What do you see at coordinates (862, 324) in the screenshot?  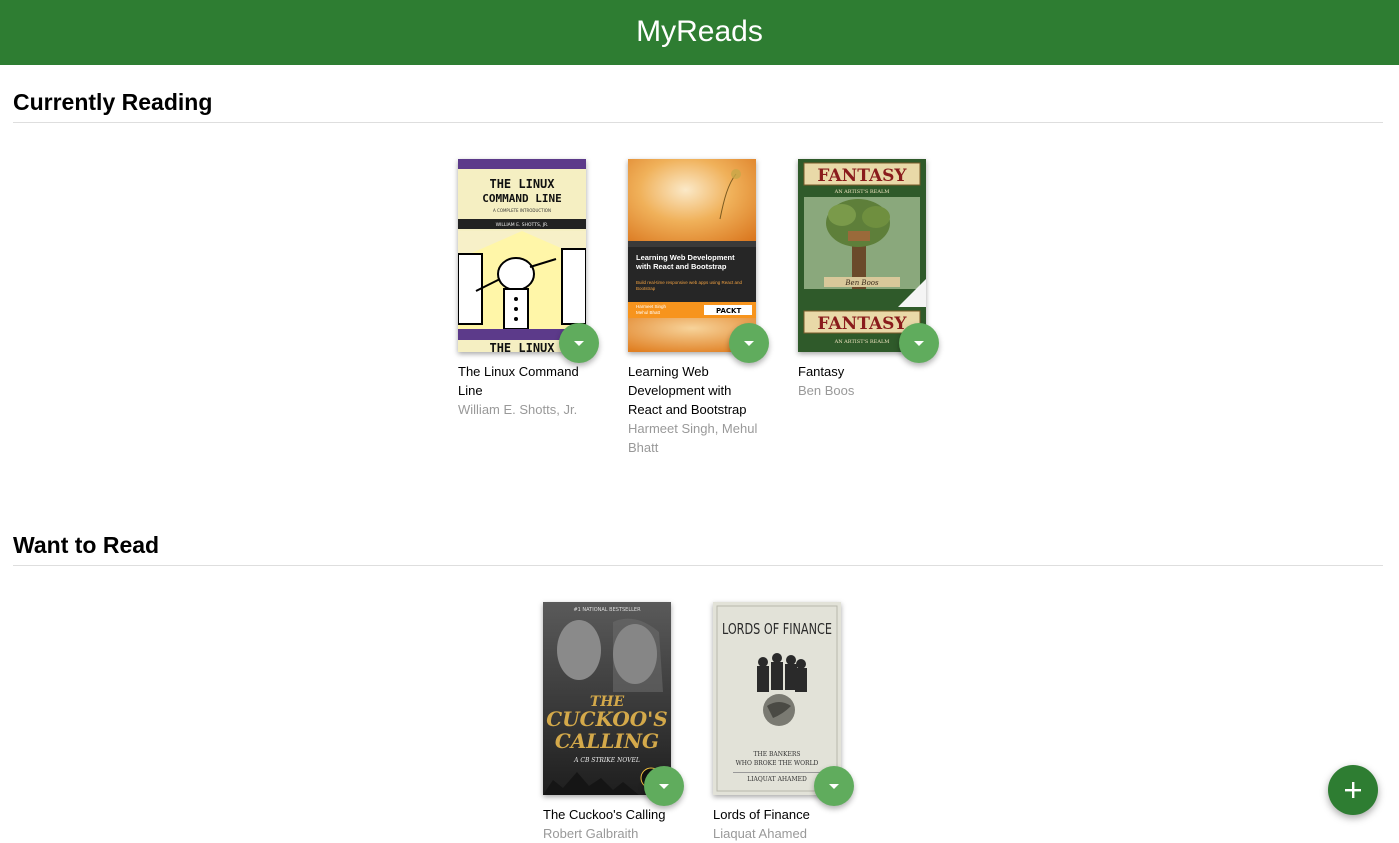 I see `cover-heading-2: FANTASY` at bounding box center [862, 324].